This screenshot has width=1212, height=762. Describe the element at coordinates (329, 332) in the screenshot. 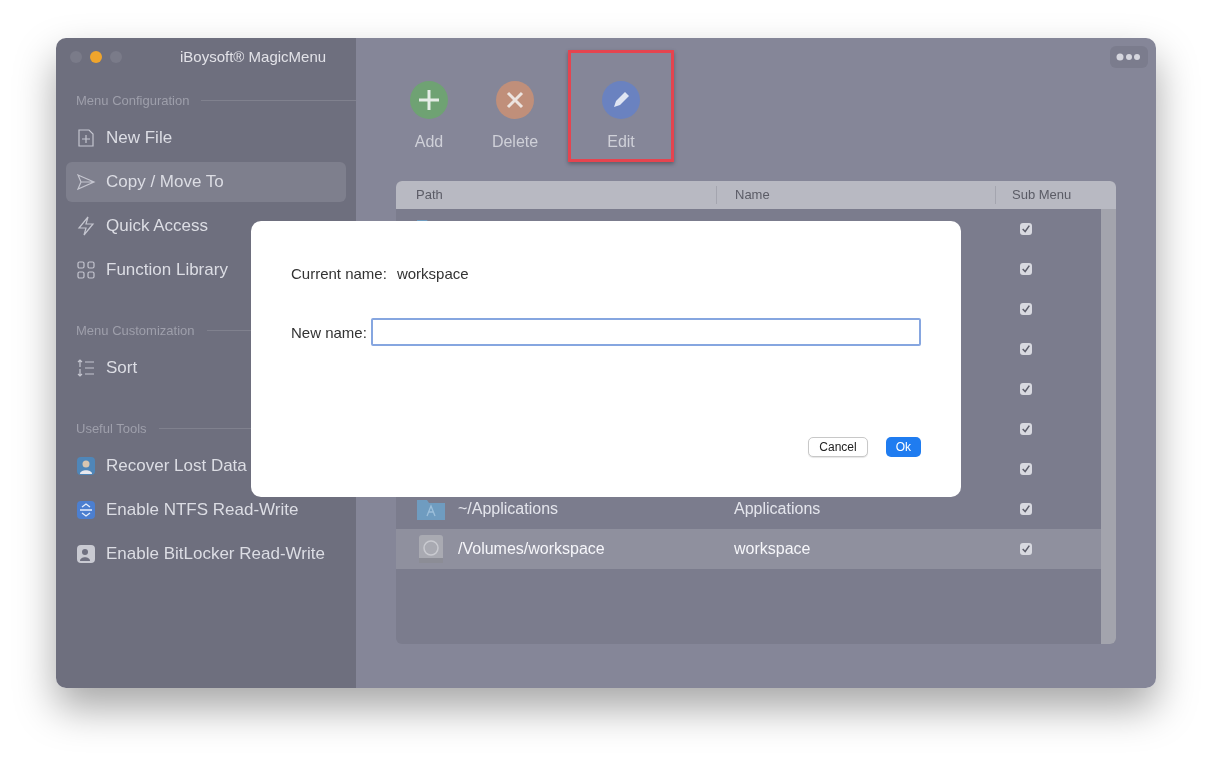

I see `field-label: New name:` at that location.